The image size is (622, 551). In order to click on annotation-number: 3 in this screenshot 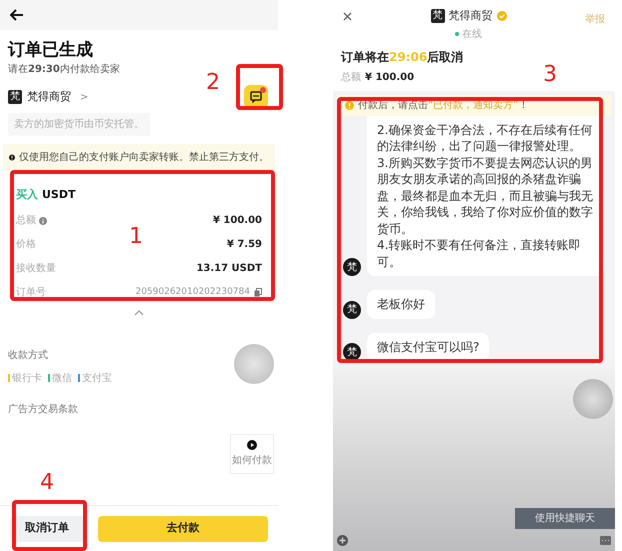, I will do `click(550, 75)`.